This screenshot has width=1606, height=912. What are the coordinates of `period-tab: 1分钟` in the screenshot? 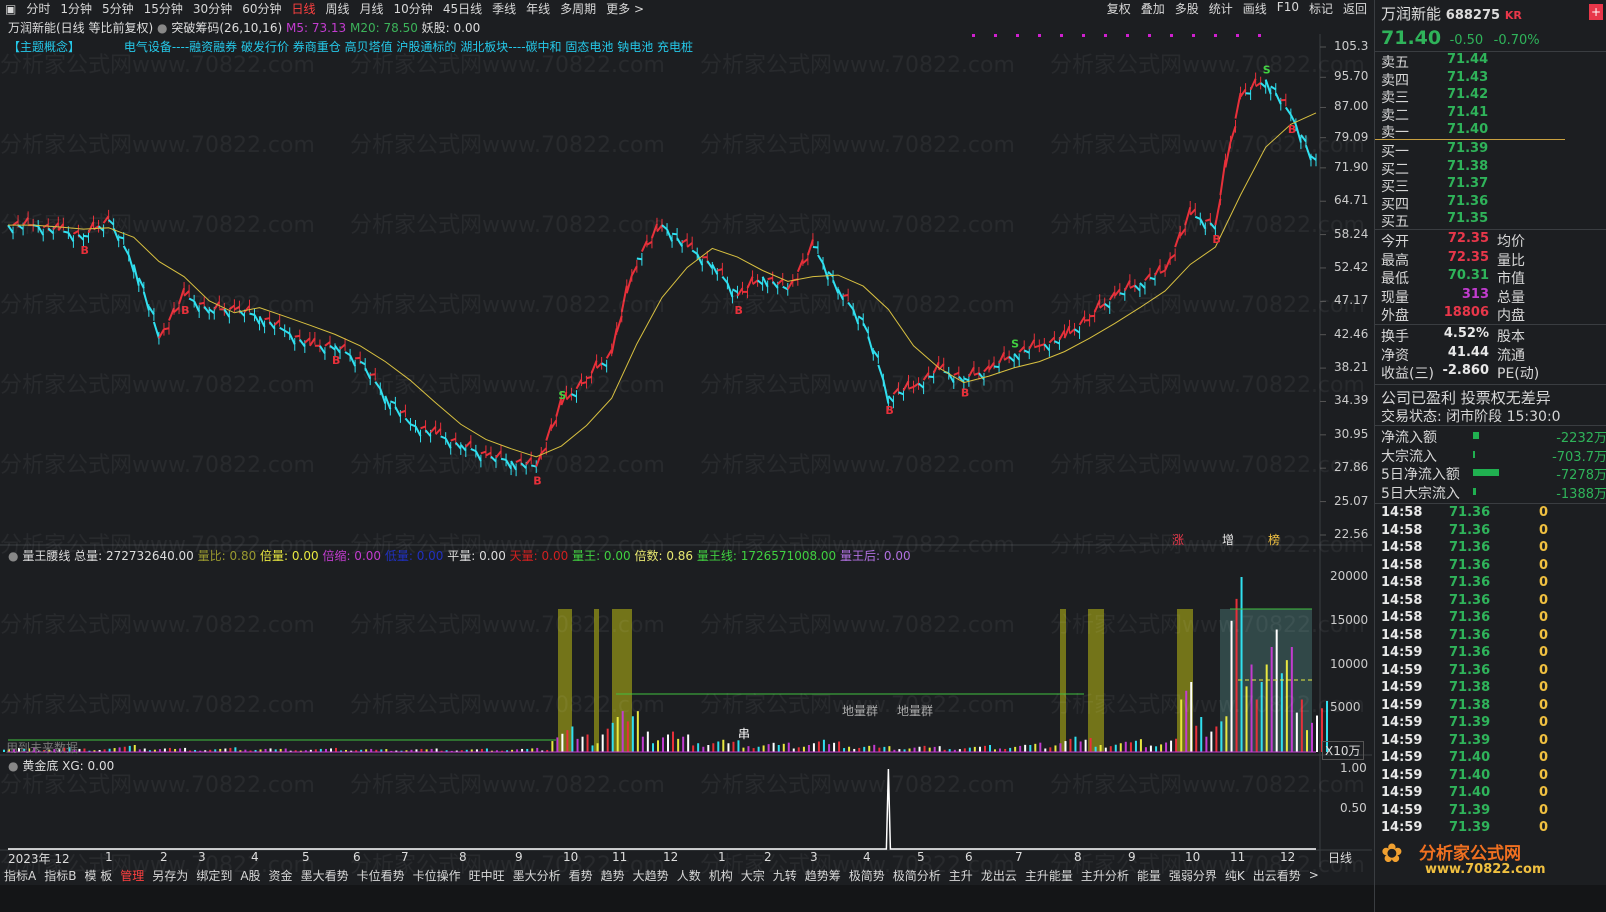 It's located at (76, 8).